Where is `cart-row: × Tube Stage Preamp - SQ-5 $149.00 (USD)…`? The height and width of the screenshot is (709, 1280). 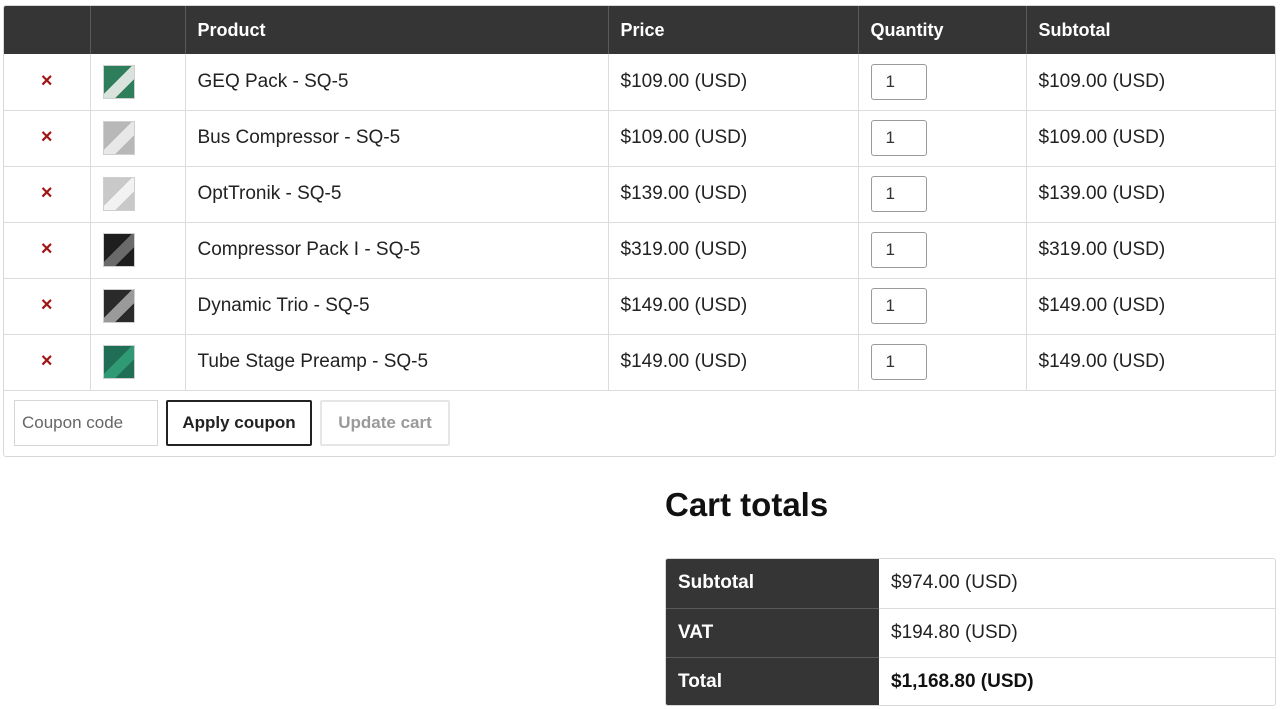 cart-row: × Tube Stage Preamp - SQ-5 $149.00 (USD)… is located at coordinates (639, 362).